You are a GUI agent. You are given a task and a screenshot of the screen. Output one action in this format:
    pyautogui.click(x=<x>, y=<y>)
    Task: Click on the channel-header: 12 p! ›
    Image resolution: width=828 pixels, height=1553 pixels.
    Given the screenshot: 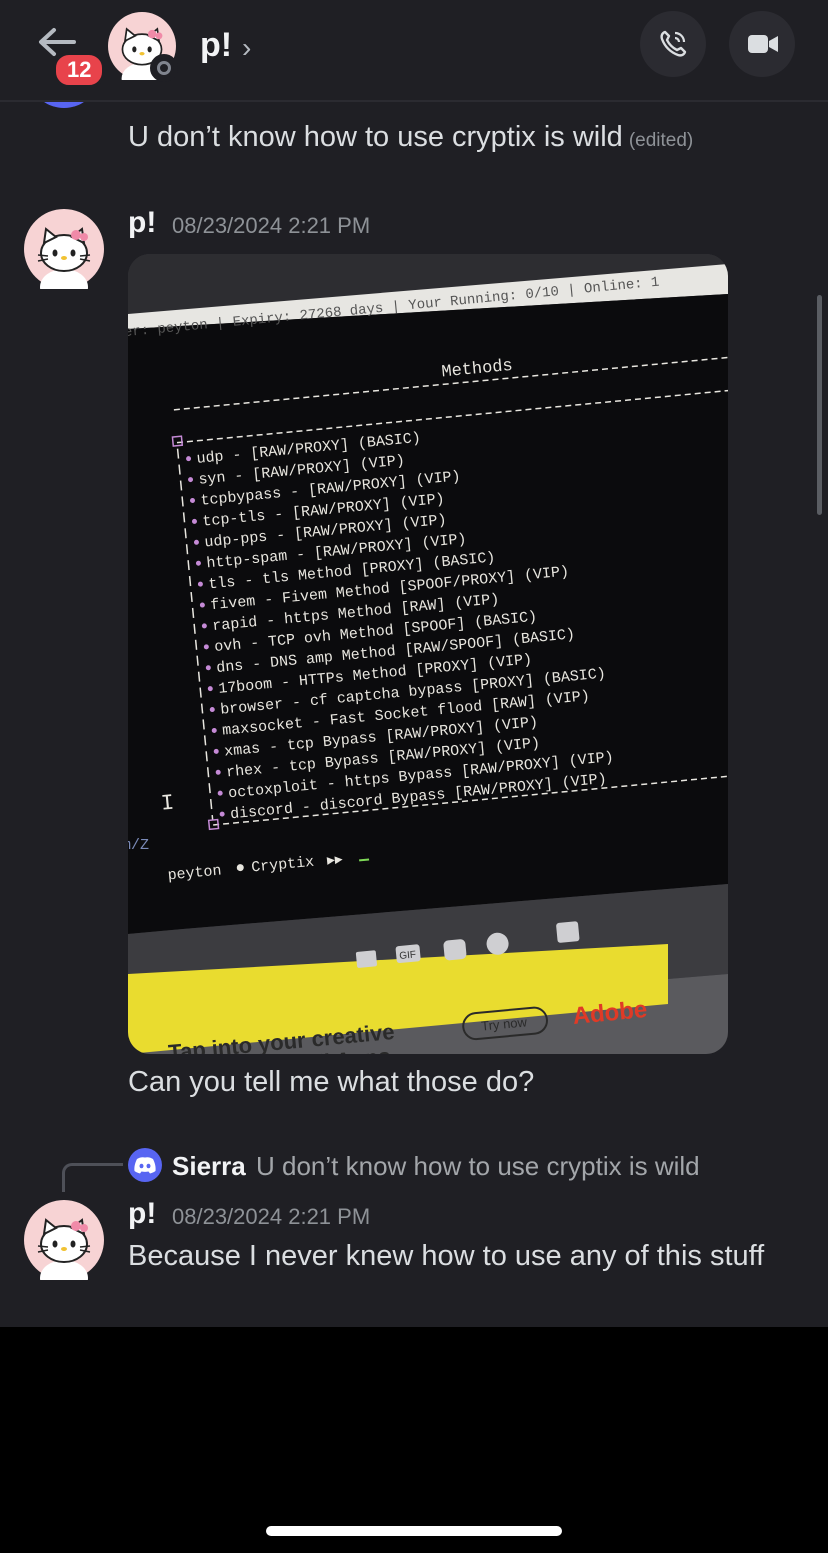 What is the action you would take?
    pyautogui.click(x=414, y=51)
    